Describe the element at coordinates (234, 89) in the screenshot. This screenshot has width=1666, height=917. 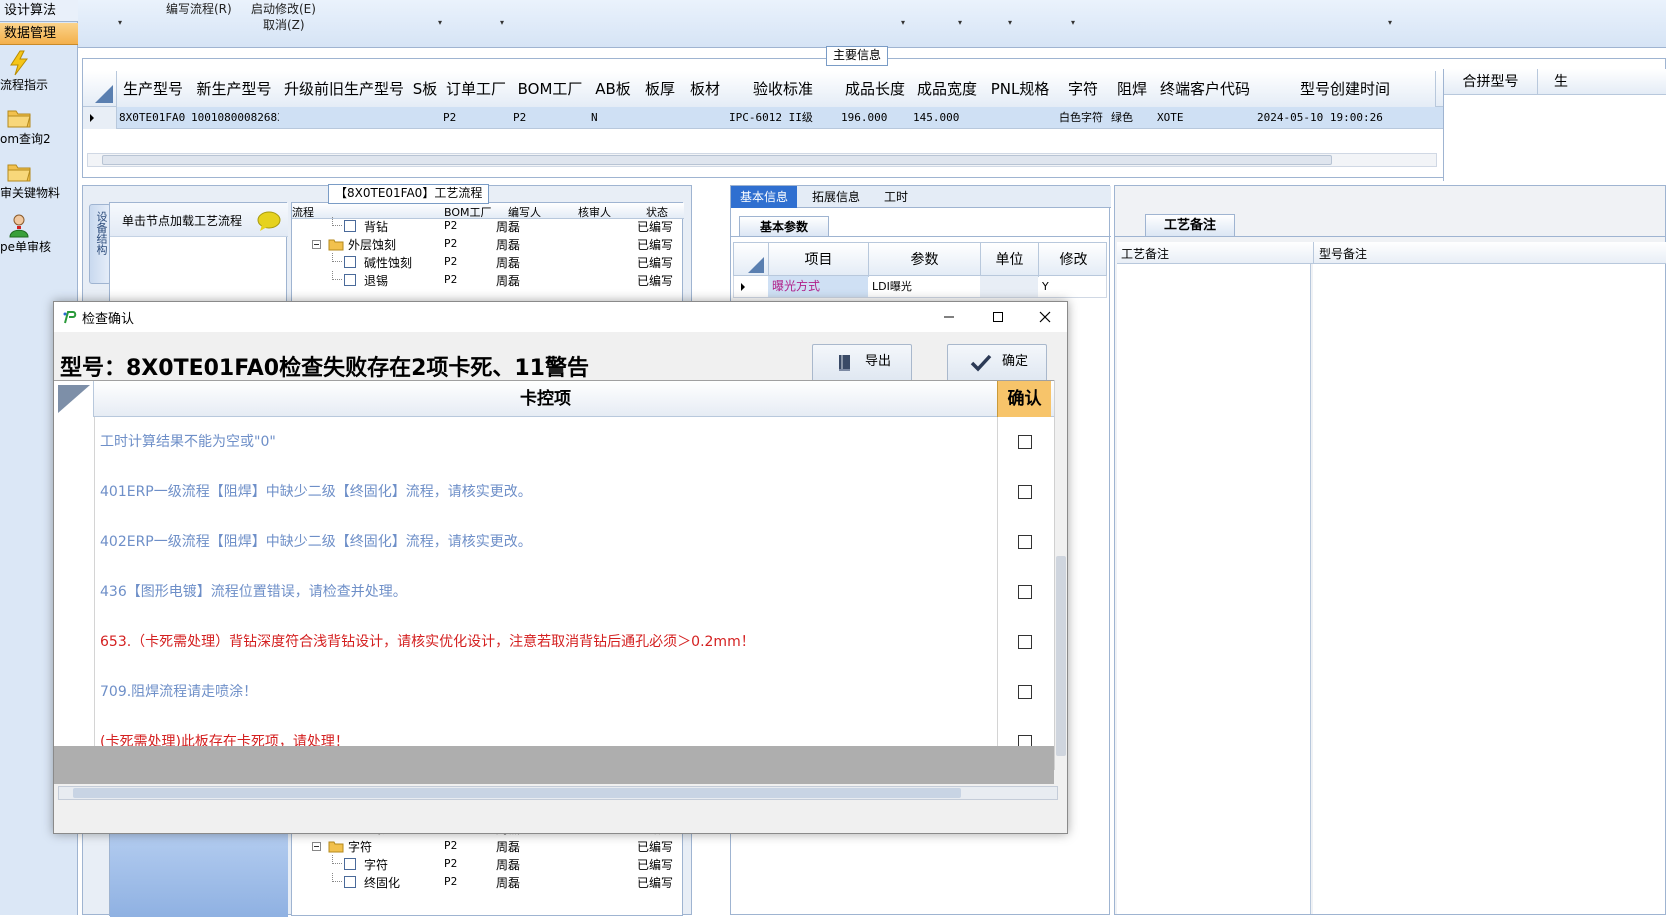
I see `col-header-1: 新生产型号` at that location.